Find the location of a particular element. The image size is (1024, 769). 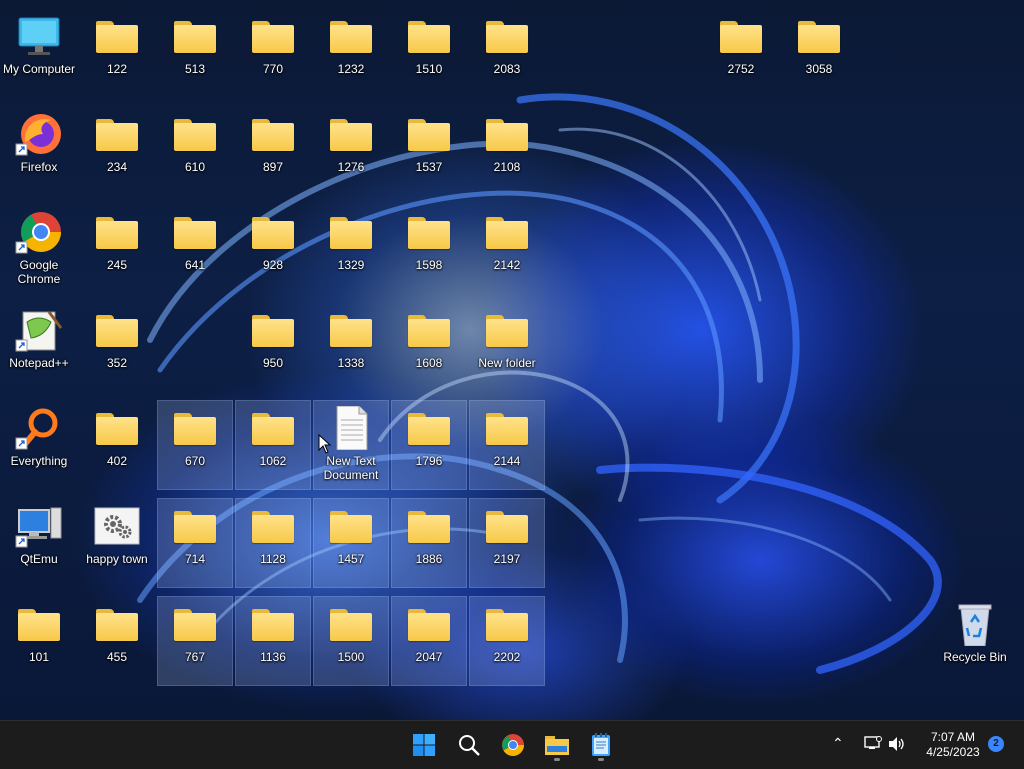

taskbar-file-explorer-button is located at coordinates (557, 745).